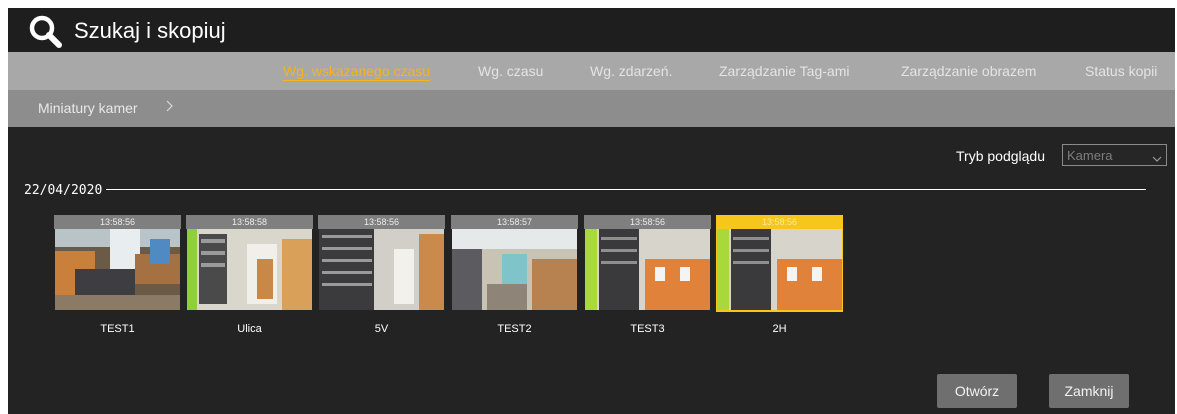 The height and width of the screenshot is (414, 1177). I want to click on title-bar: Szukaj i skopiuj, so click(591, 30).